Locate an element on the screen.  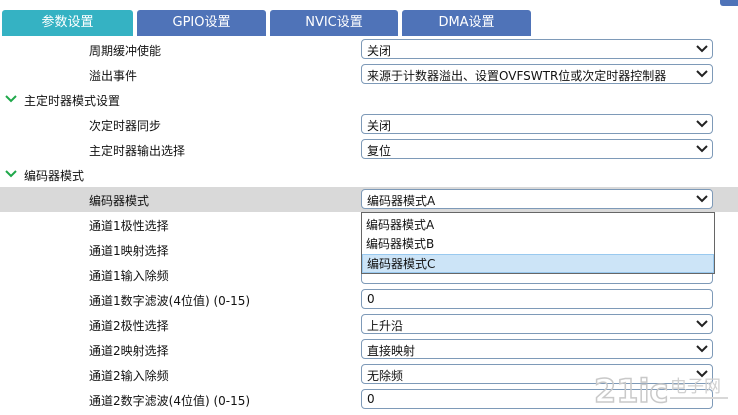
label-ch1-polarity: 通道1极性选择 is located at coordinates (129, 226).